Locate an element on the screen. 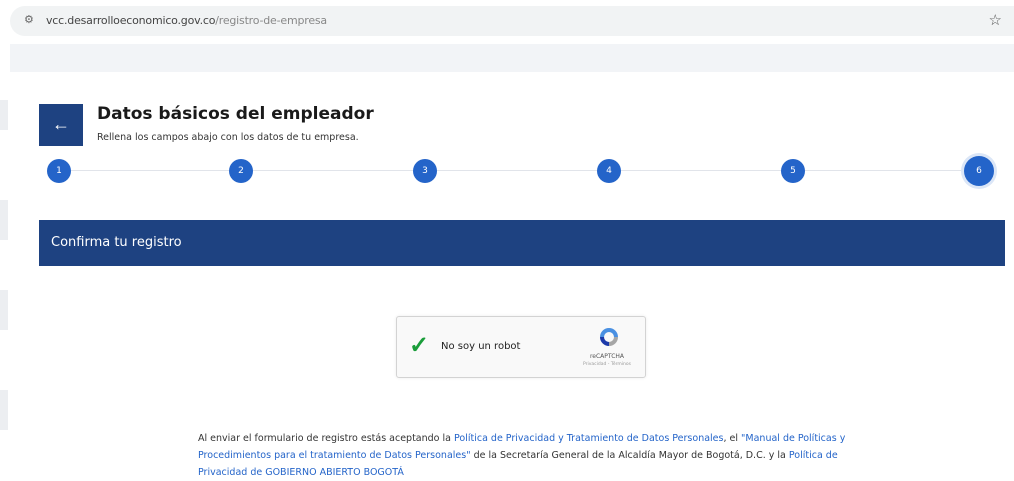 Image resolution: width=1014 pixels, height=481 pixels. step-3: 3 is located at coordinates (425, 171).